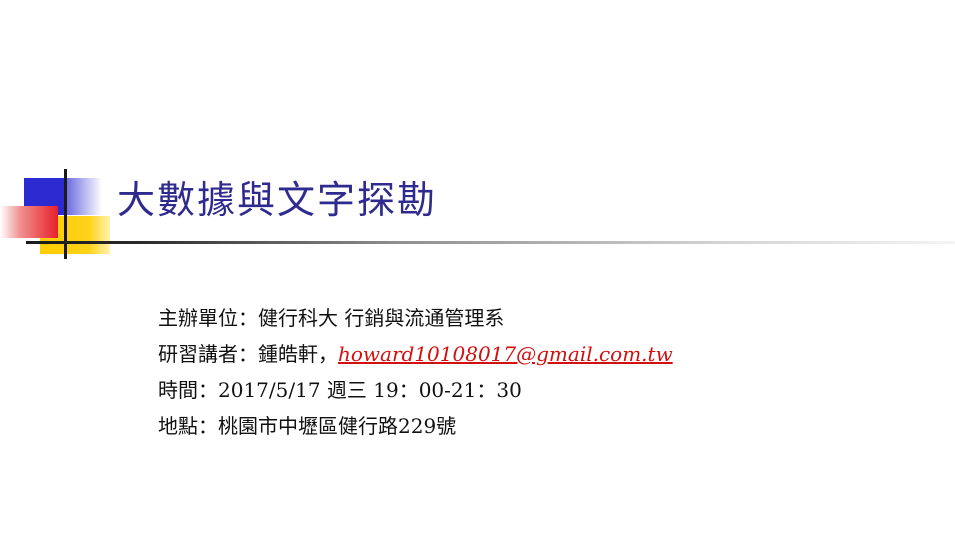 The width and height of the screenshot is (955, 540). I want to click on decorative-blue-fade, so click(84, 196).